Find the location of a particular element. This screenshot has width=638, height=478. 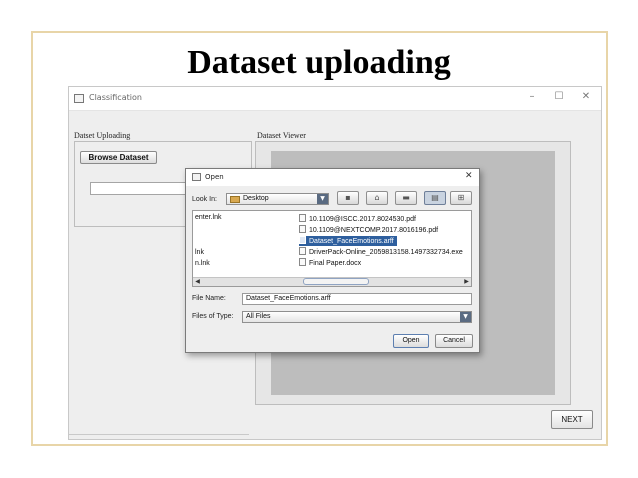

close-button: ✕ is located at coordinates (586, 96).